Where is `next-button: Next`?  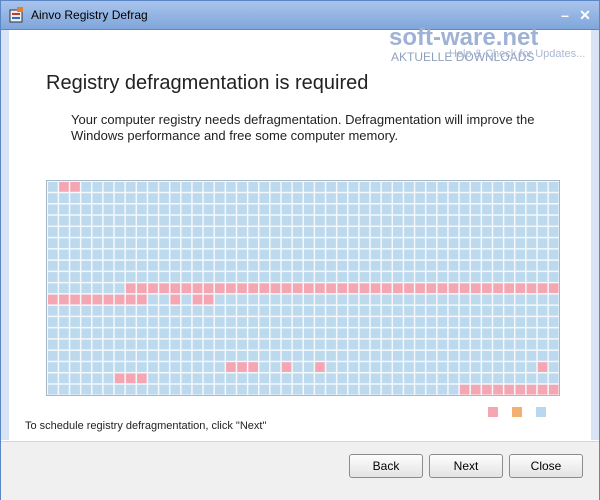
next-button: Next is located at coordinates (466, 466).